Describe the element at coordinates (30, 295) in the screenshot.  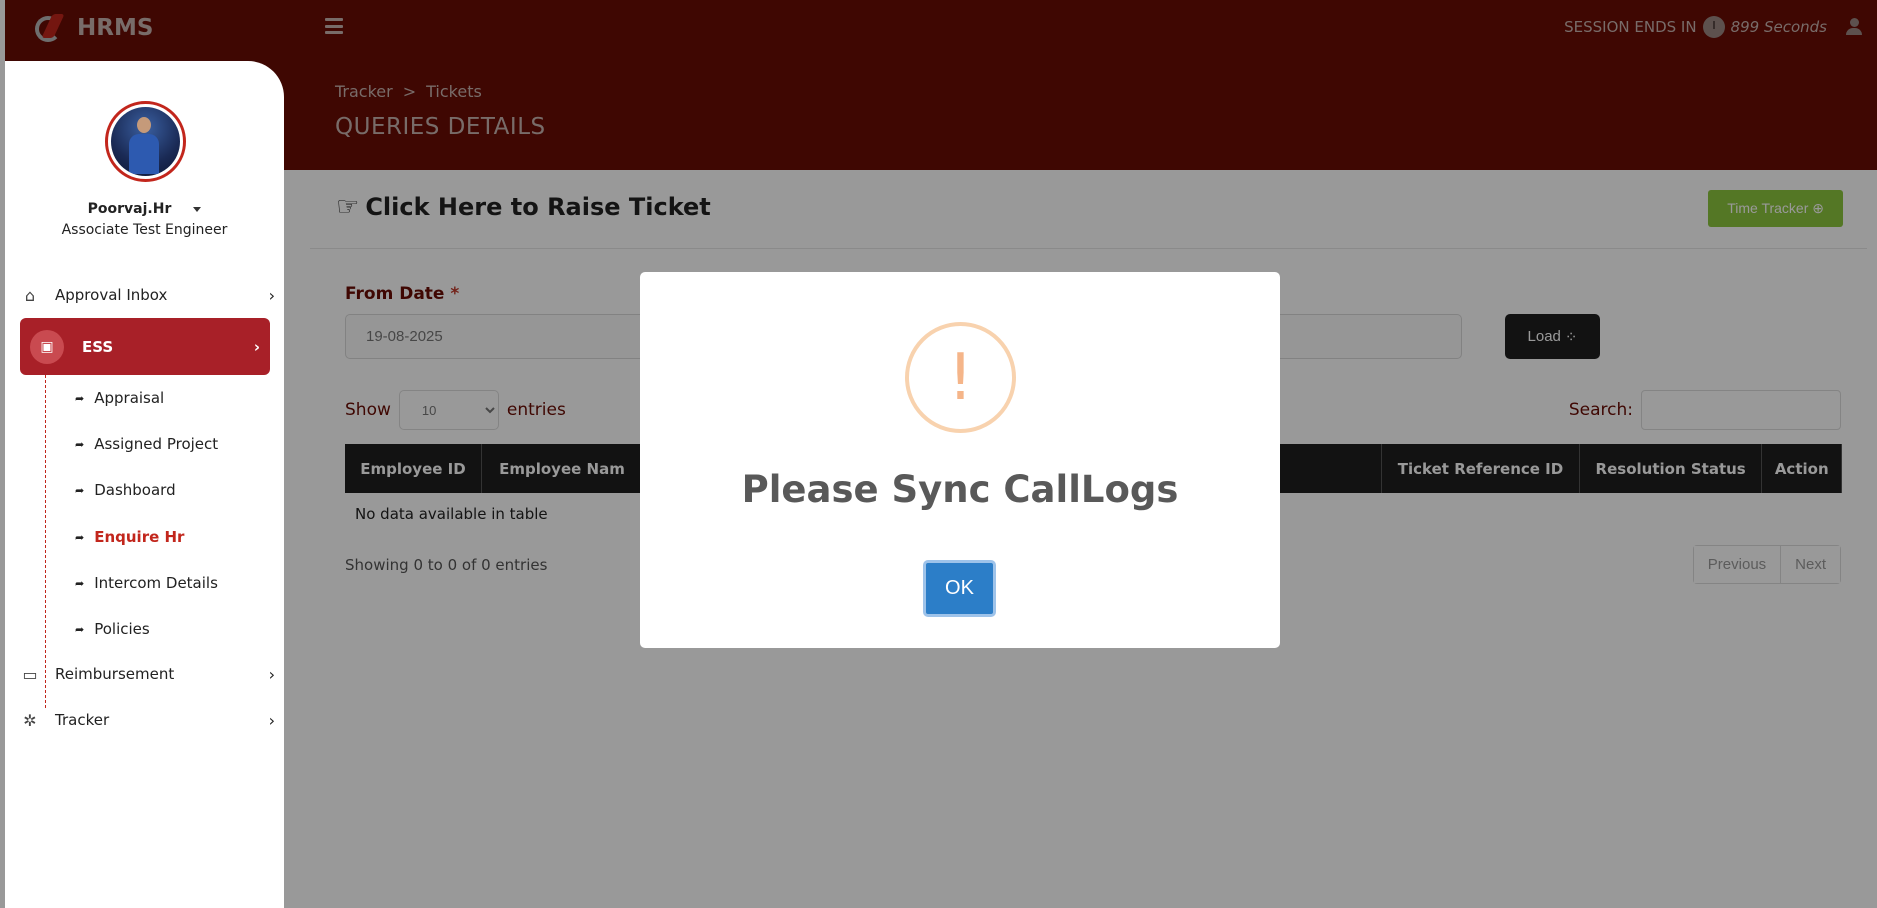
I see `home-icon: ⌂` at that location.